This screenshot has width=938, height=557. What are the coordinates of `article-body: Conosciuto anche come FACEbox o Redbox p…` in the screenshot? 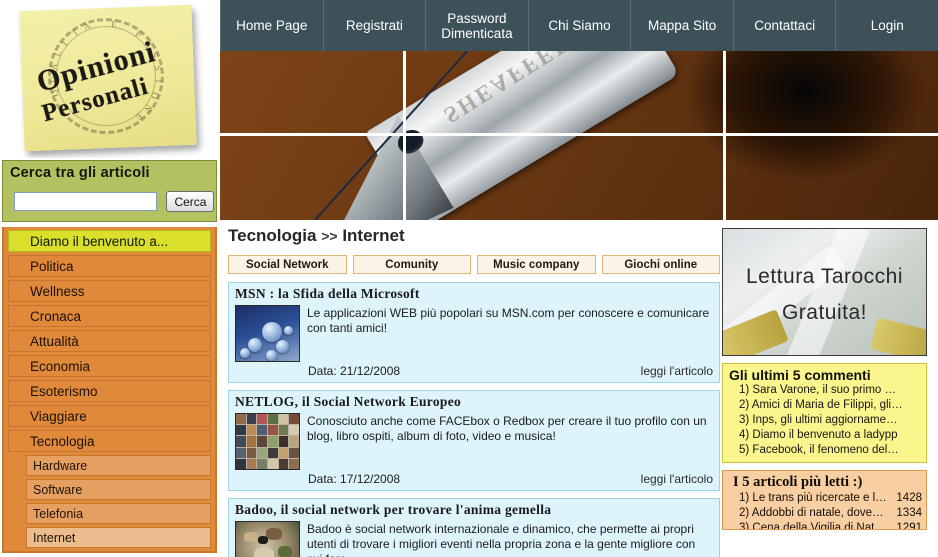 It's located at (474, 441).